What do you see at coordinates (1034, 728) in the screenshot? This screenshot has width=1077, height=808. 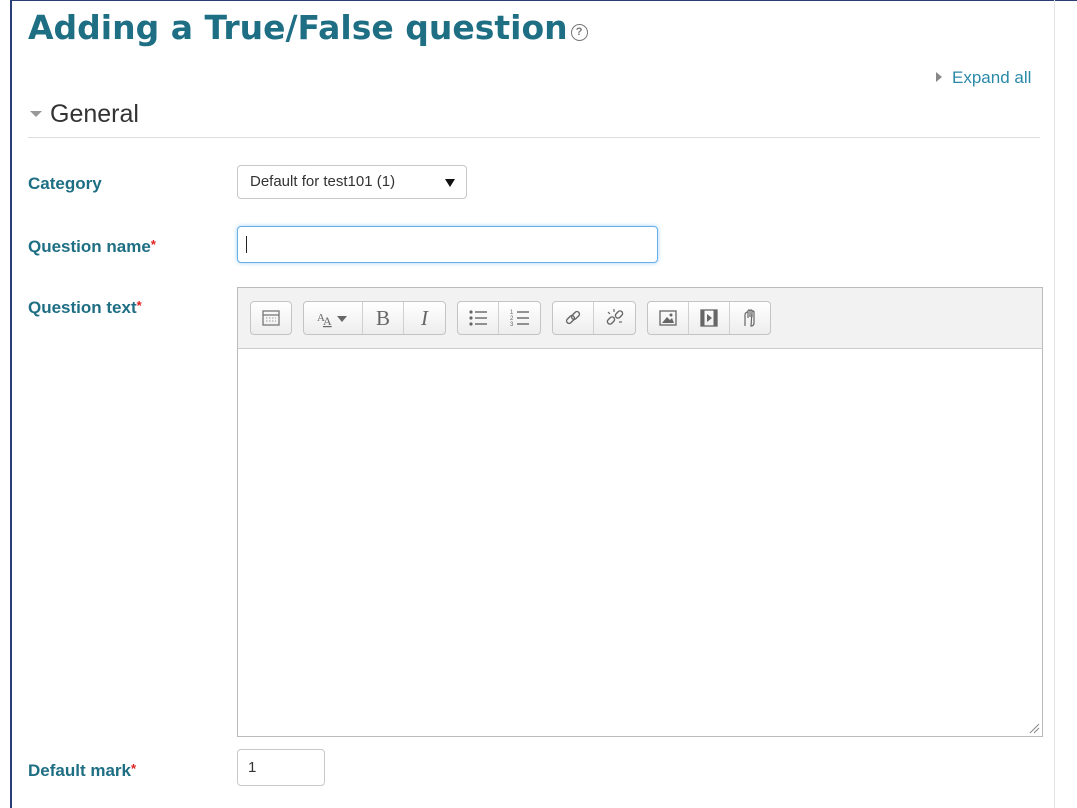 I see `resize-handle-icon` at bounding box center [1034, 728].